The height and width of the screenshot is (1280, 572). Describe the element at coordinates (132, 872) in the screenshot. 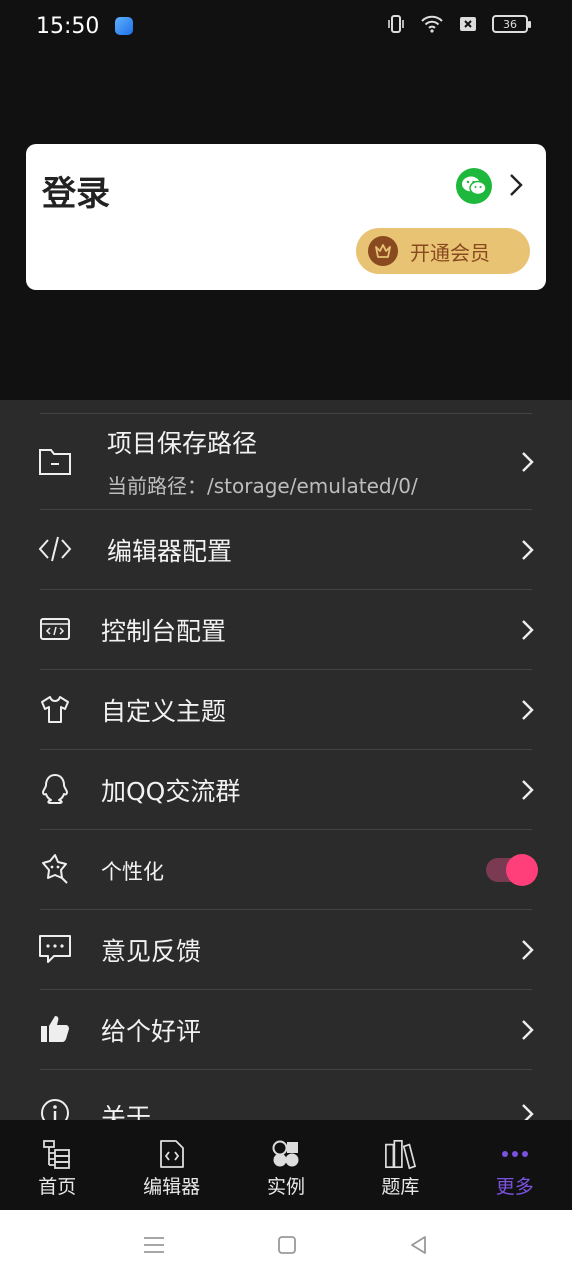

I see `personalize-label: 个性化` at that location.